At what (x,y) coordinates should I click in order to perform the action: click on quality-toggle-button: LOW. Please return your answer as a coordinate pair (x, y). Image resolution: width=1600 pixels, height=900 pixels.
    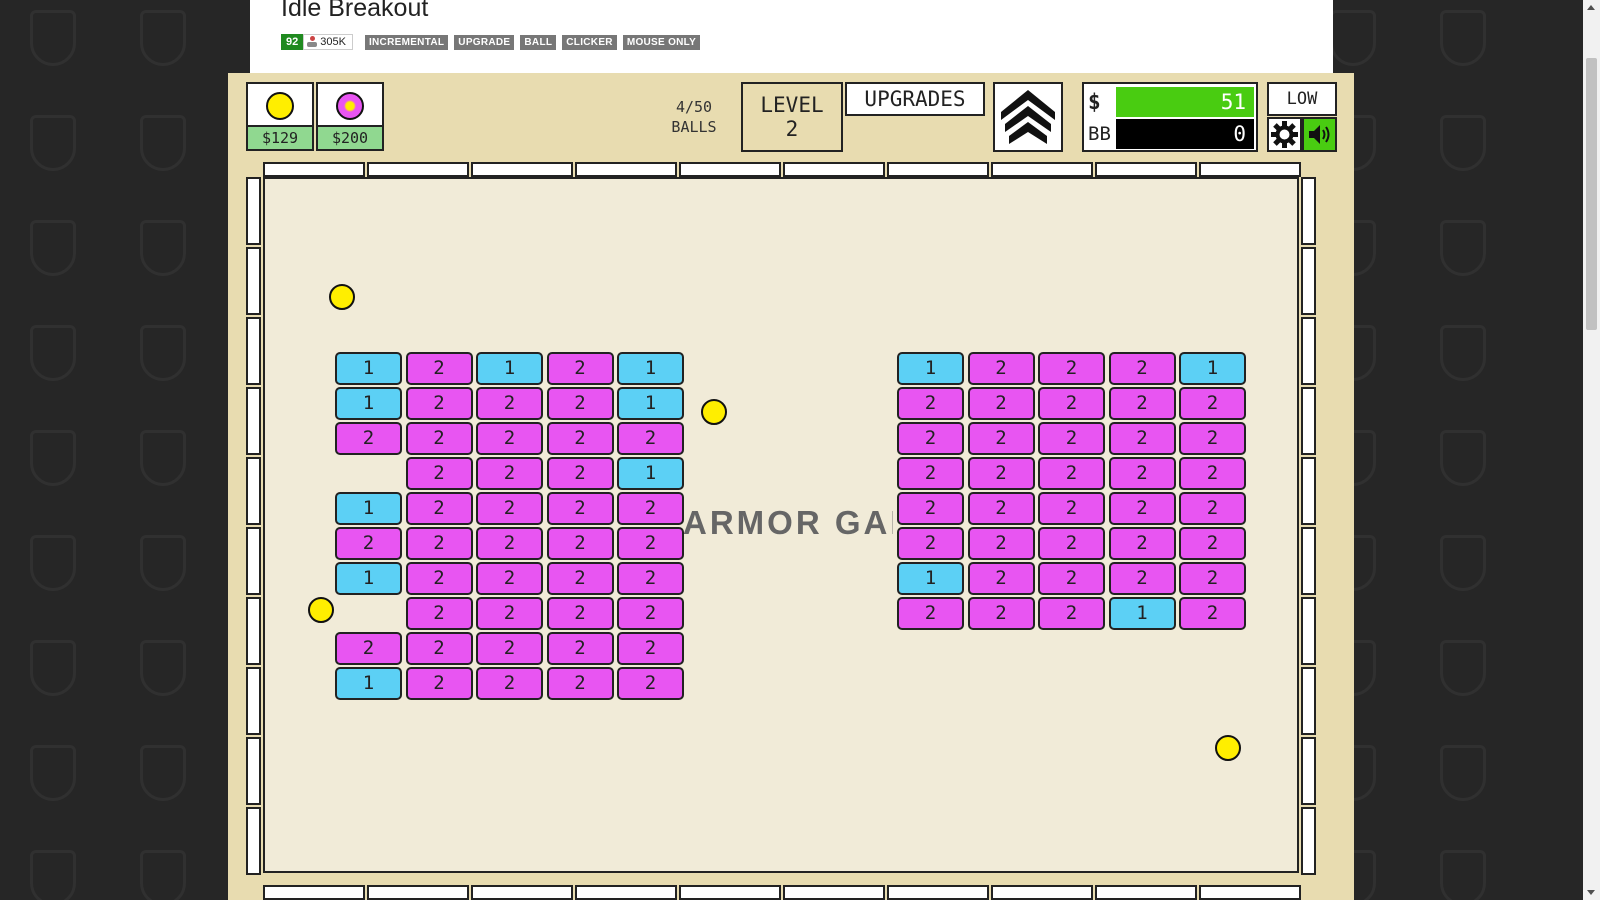
    Looking at the image, I should click on (1302, 99).